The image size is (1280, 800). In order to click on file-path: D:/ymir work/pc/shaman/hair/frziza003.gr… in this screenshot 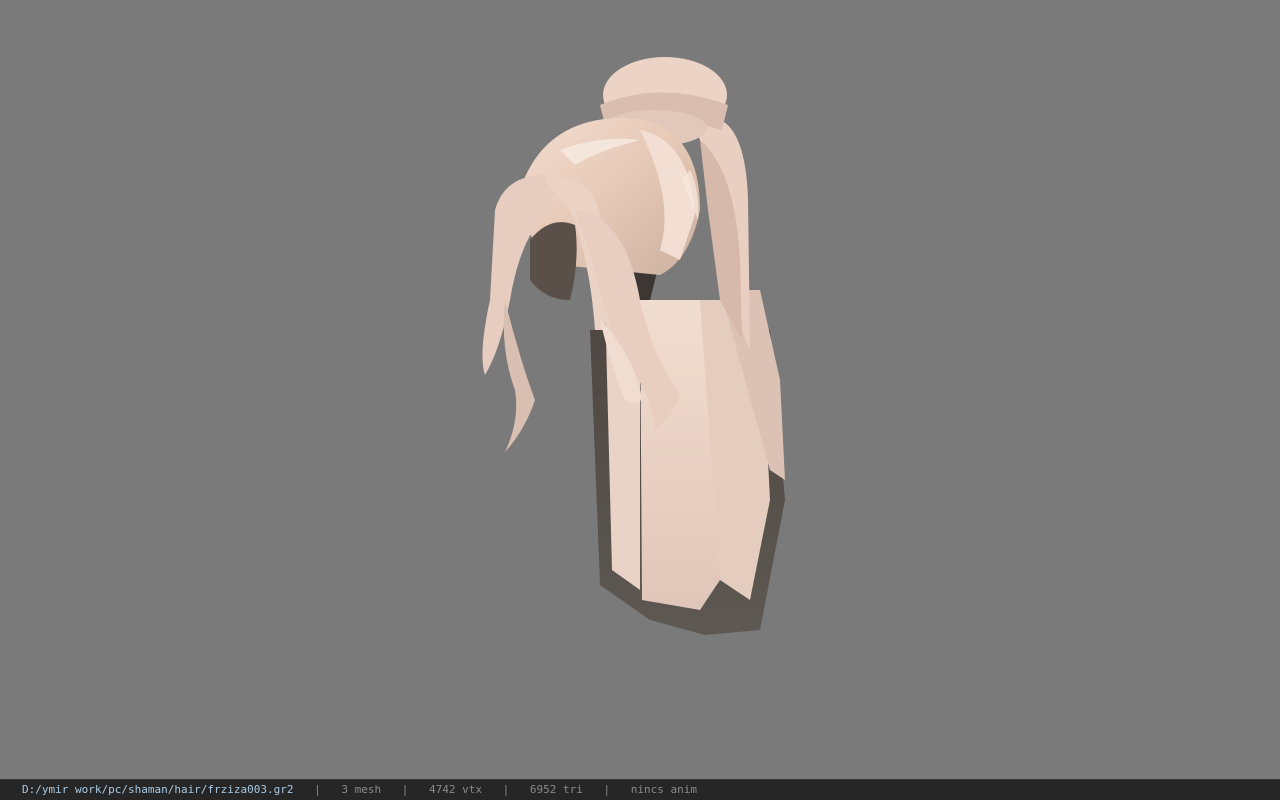, I will do `click(158, 789)`.